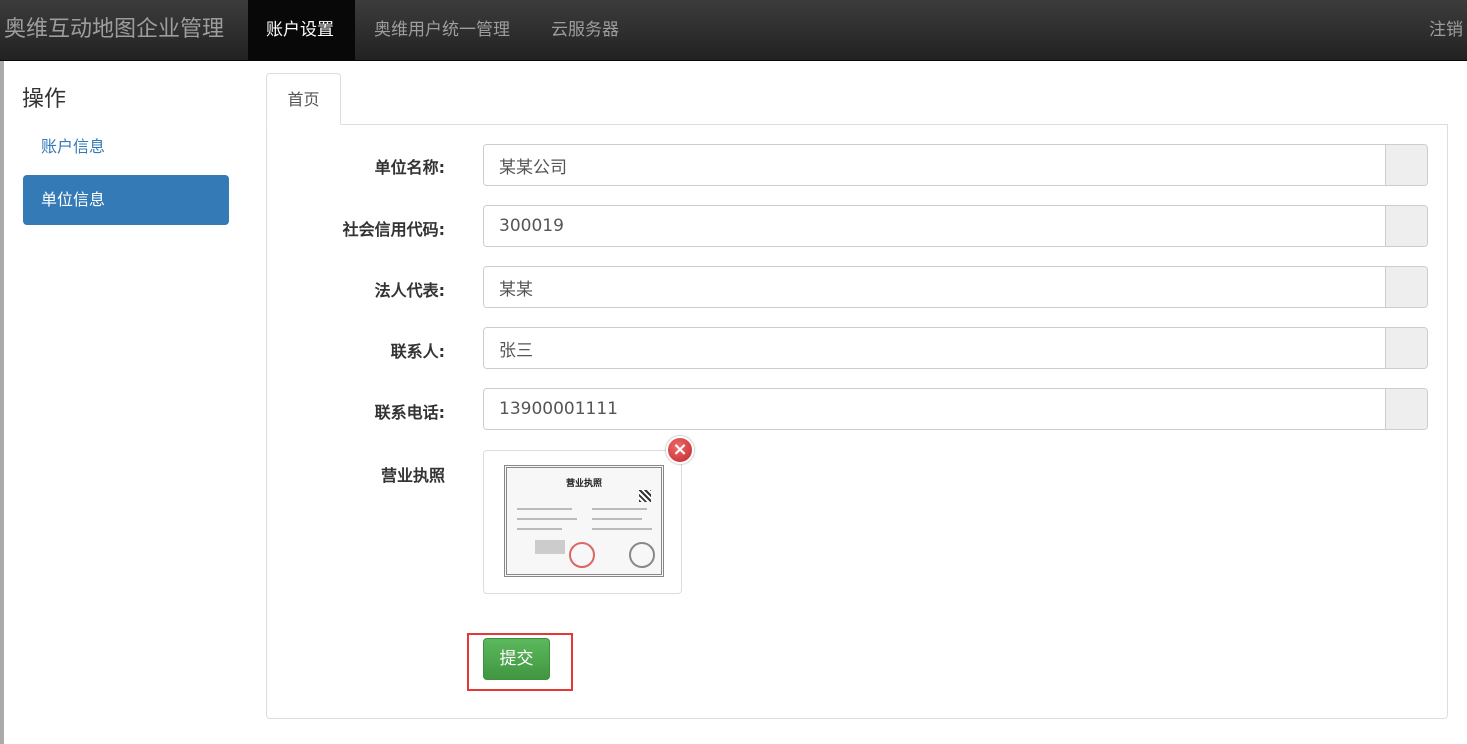 The image size is (1467, 744). I want to click on logout-link: 注销, so click(1446, 30).